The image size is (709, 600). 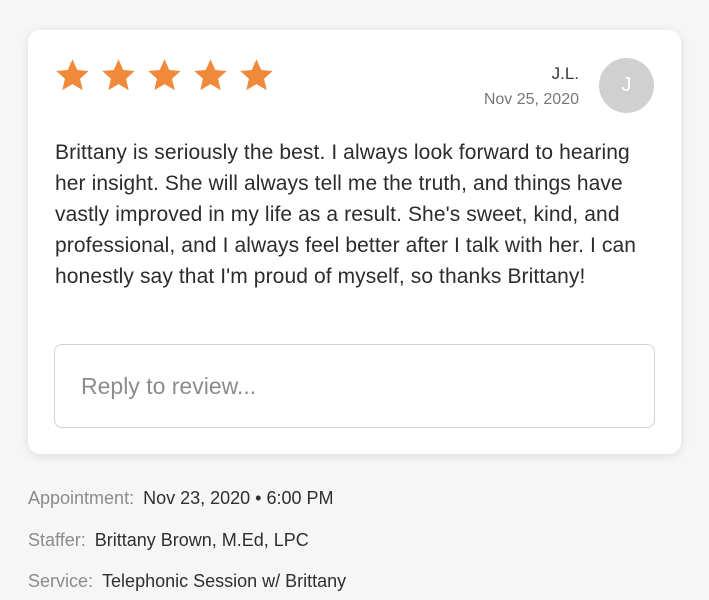 I want to click on avatar: J, so click(x=626, y=85).